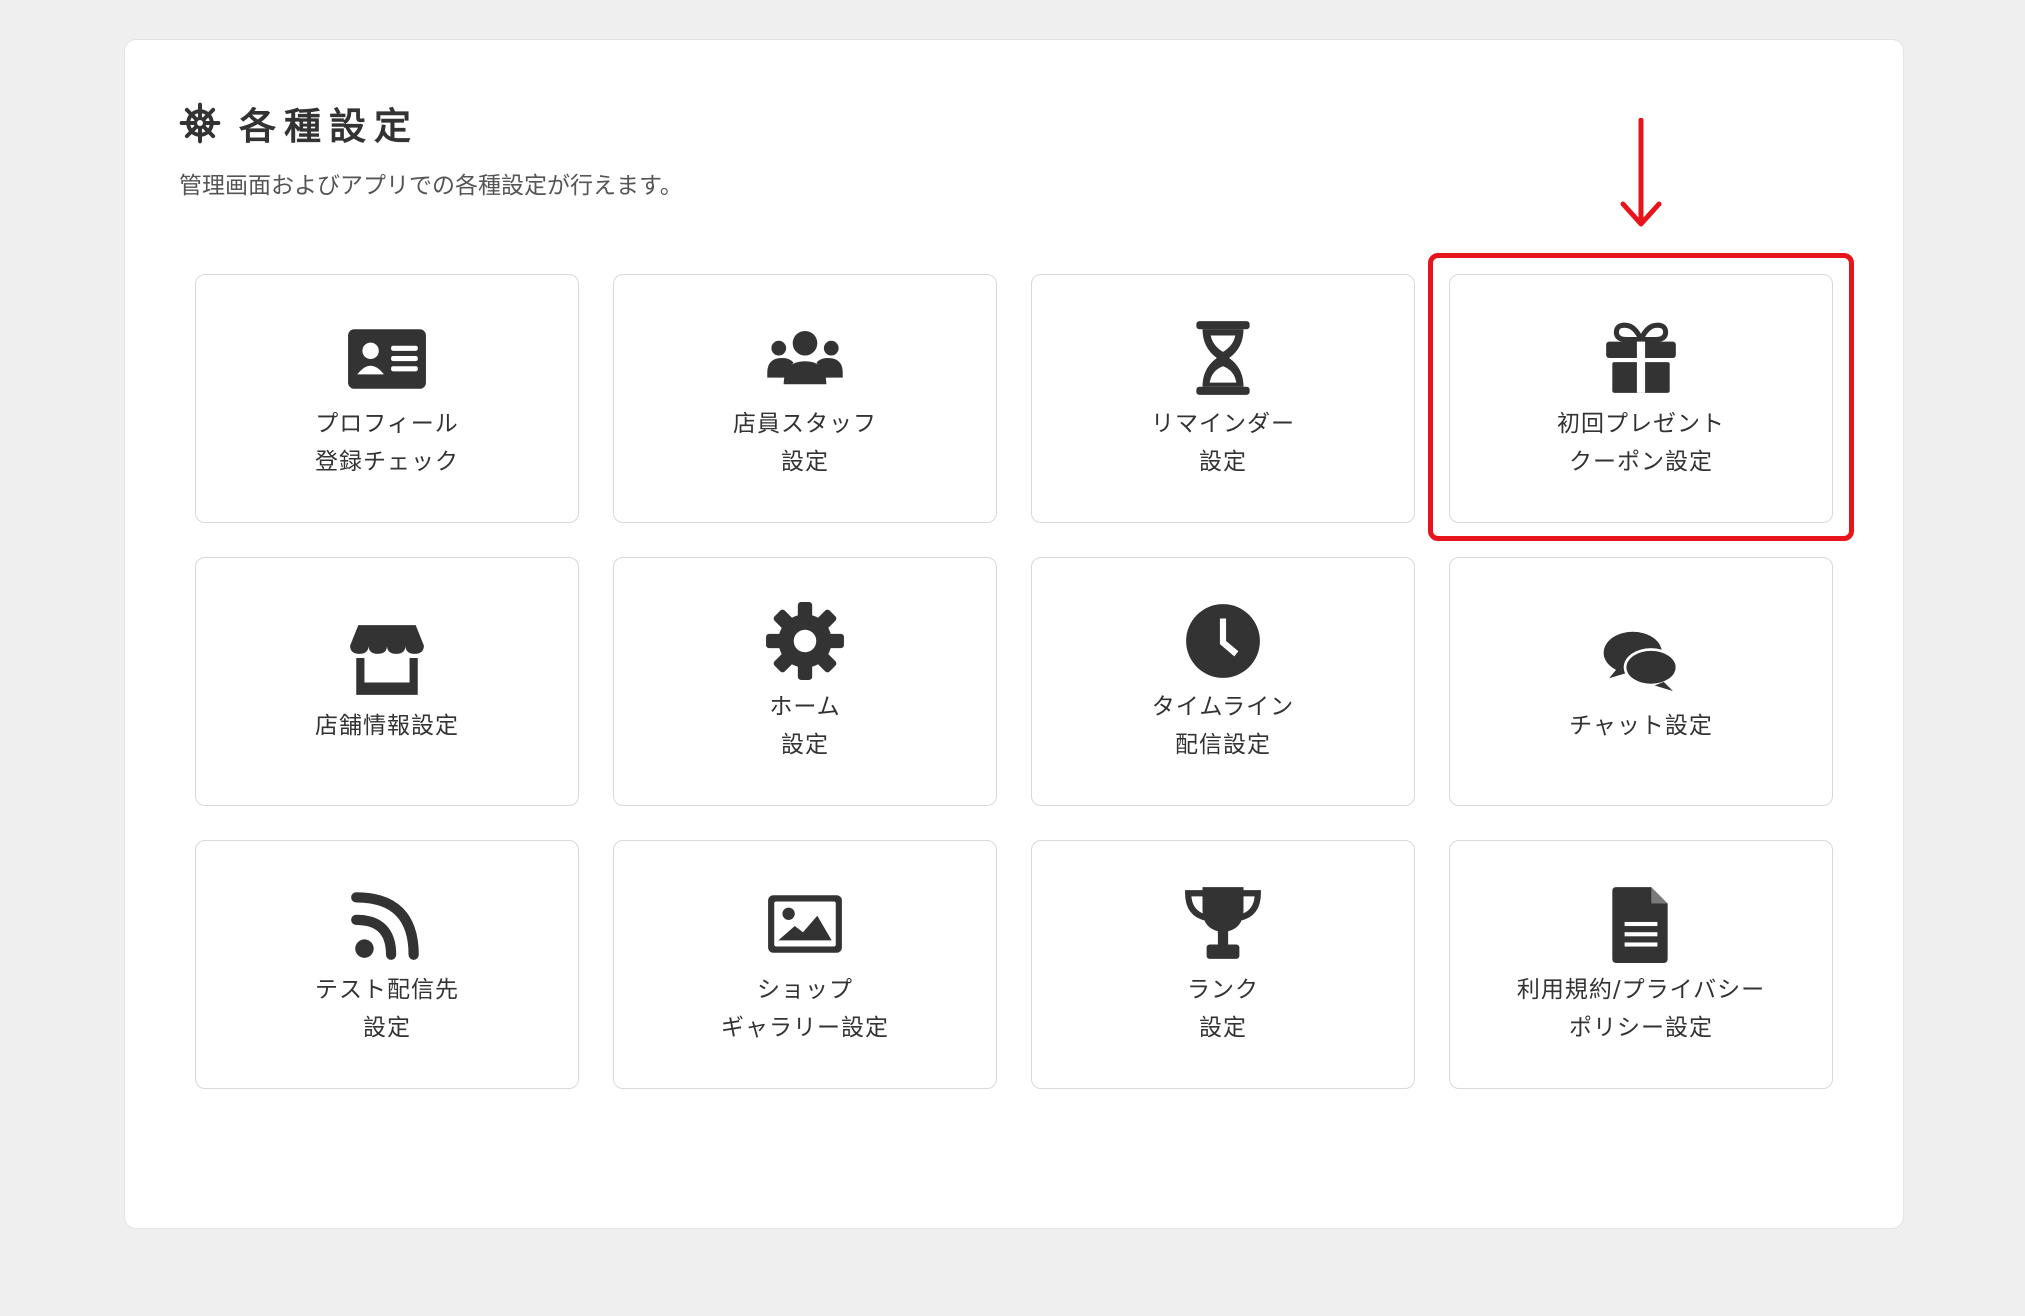 The height and width of the screenshot is (1316, 2025). What do you see at coordinates (1640, 924) in the screenshot?
I see `document-icon` at bounding box center [1640, 924].